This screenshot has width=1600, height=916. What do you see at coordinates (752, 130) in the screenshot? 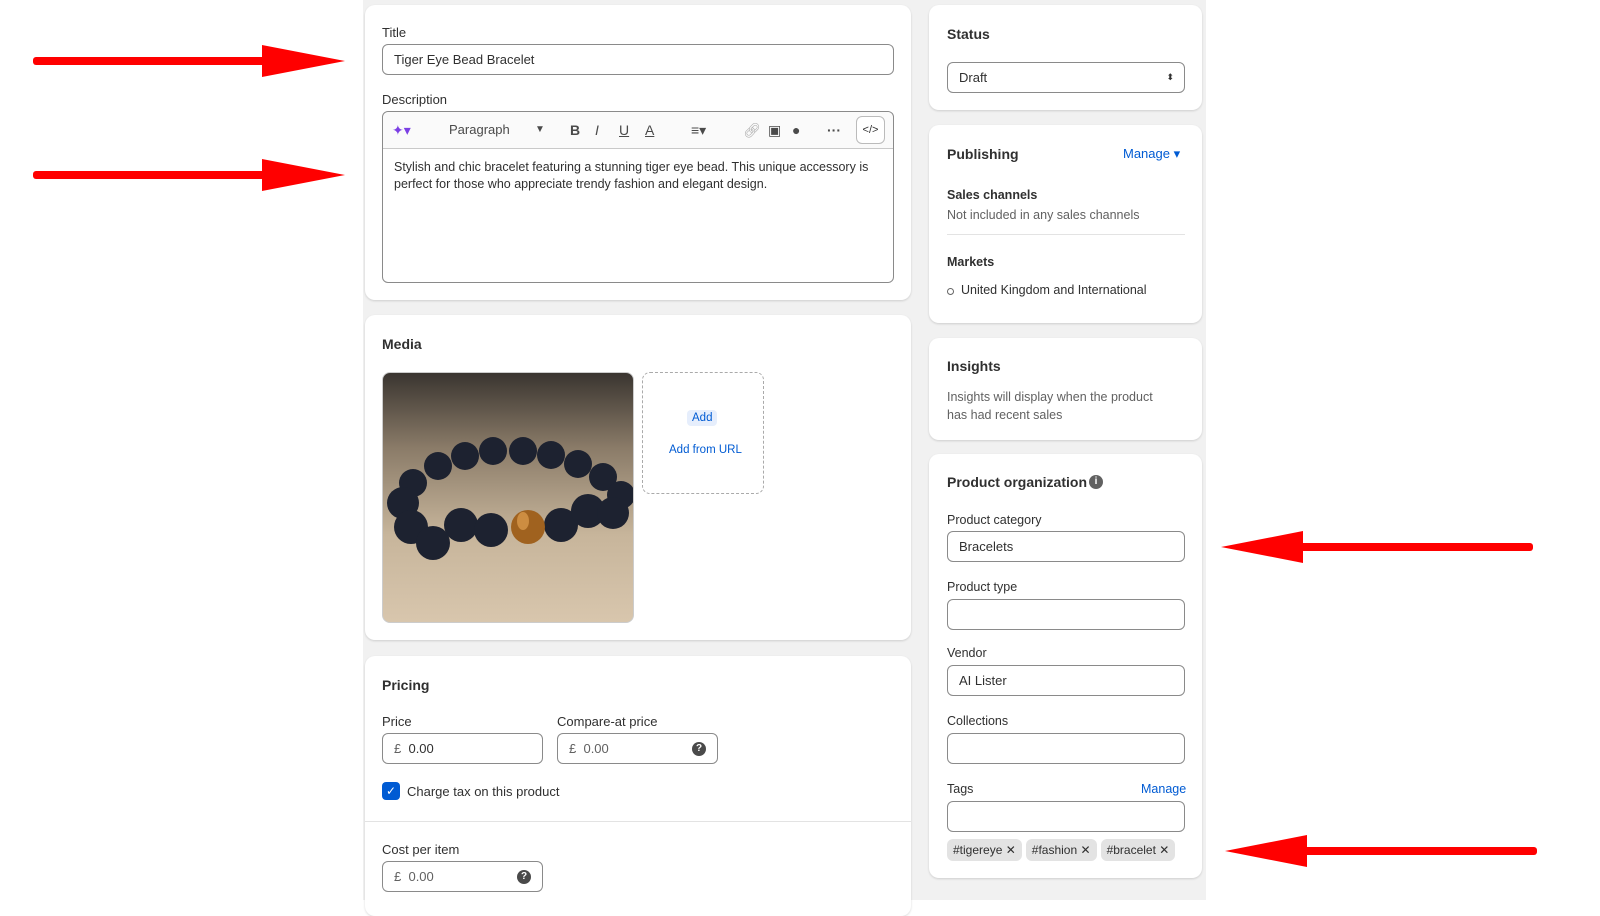
I see `link-icon: 🔗︎` at bounding box center [752, 130].